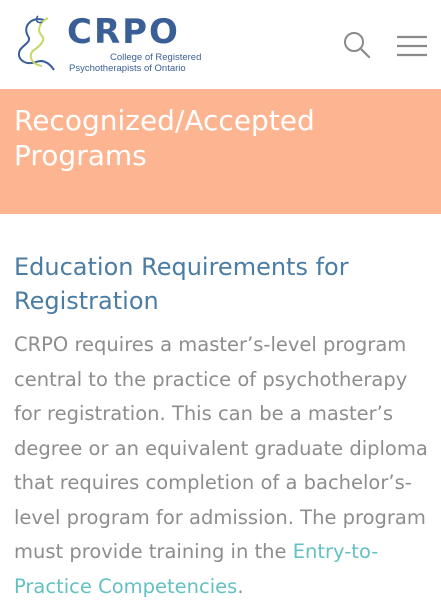 The height and width of the screenshot is (600, 441). What do you see at coordinates (164, 138) in the screenshot?
I see `page-title: Recognized/Accepted Programs` at bounding box center [164, 138].